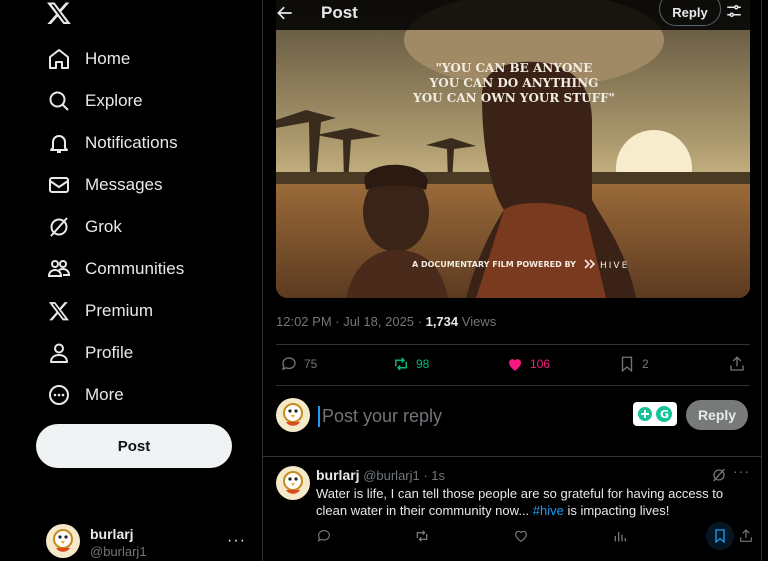 This screenshot has height=561, width=768. I want to click on nav-explore-label: Explore, so click(114, 100).